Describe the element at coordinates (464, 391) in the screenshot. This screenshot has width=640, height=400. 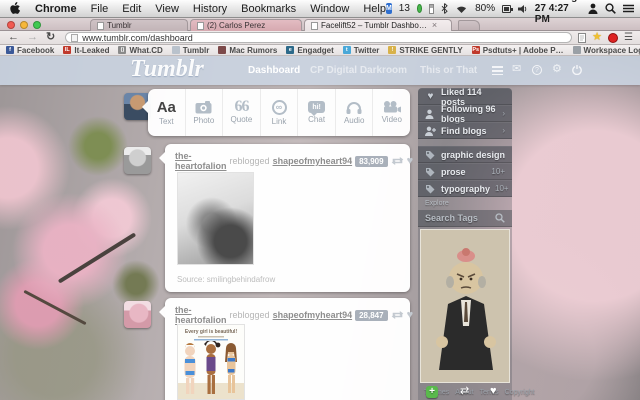
I see `reblog-icon: ⇄` at that location.